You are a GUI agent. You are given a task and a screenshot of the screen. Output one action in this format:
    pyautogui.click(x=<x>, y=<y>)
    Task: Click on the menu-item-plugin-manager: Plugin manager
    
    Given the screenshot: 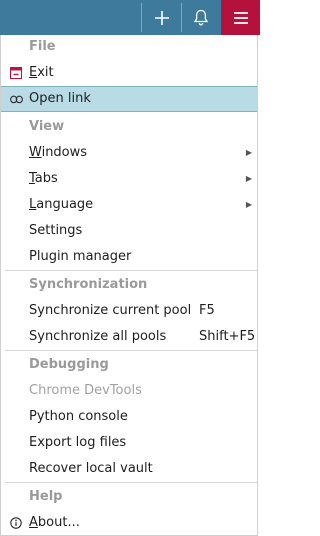 What is the action you would take?
    pyautogui.click(x=129, y=257)
    